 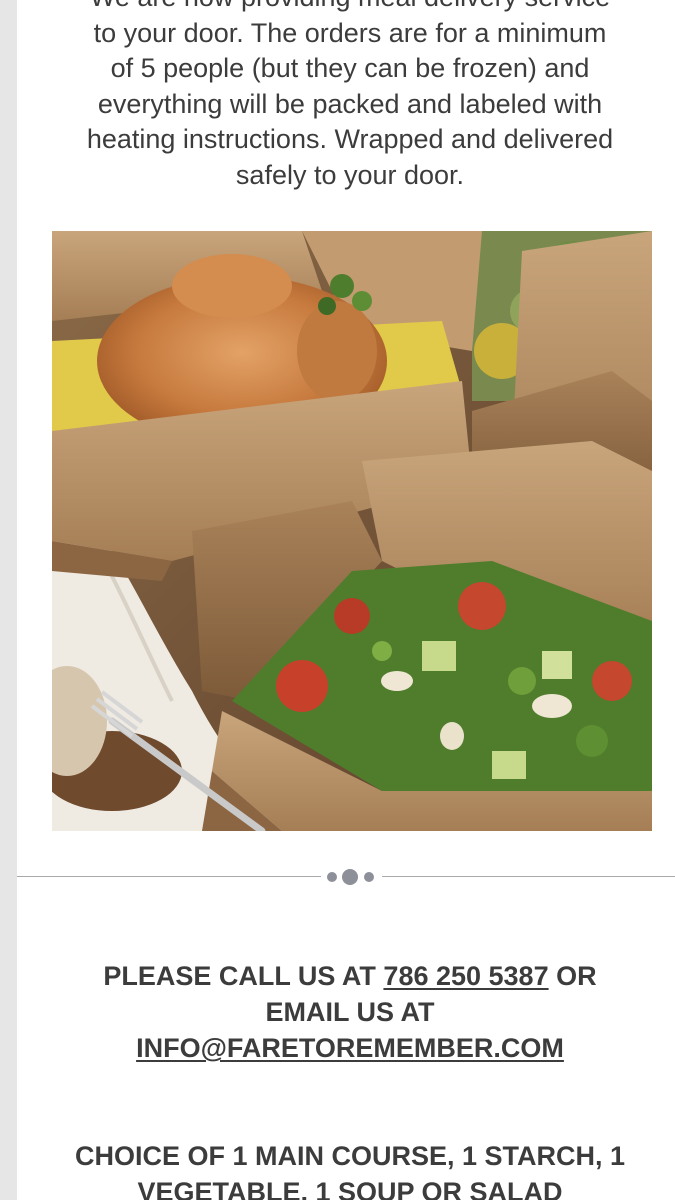 I want to click on divider-dot-right, so click(x=369, y=877).